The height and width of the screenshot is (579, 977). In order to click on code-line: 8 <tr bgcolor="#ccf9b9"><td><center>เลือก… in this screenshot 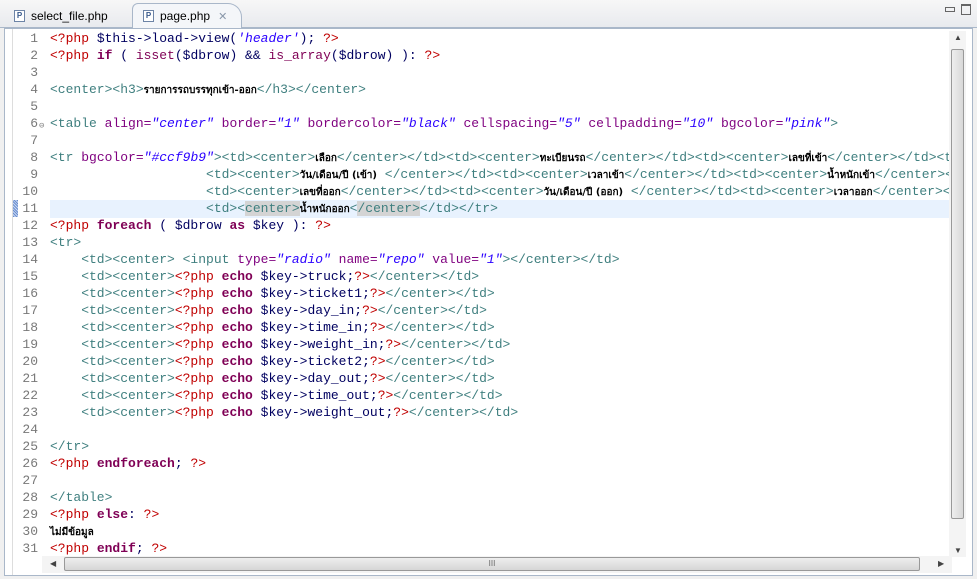, I will do `click(481, 157)`.